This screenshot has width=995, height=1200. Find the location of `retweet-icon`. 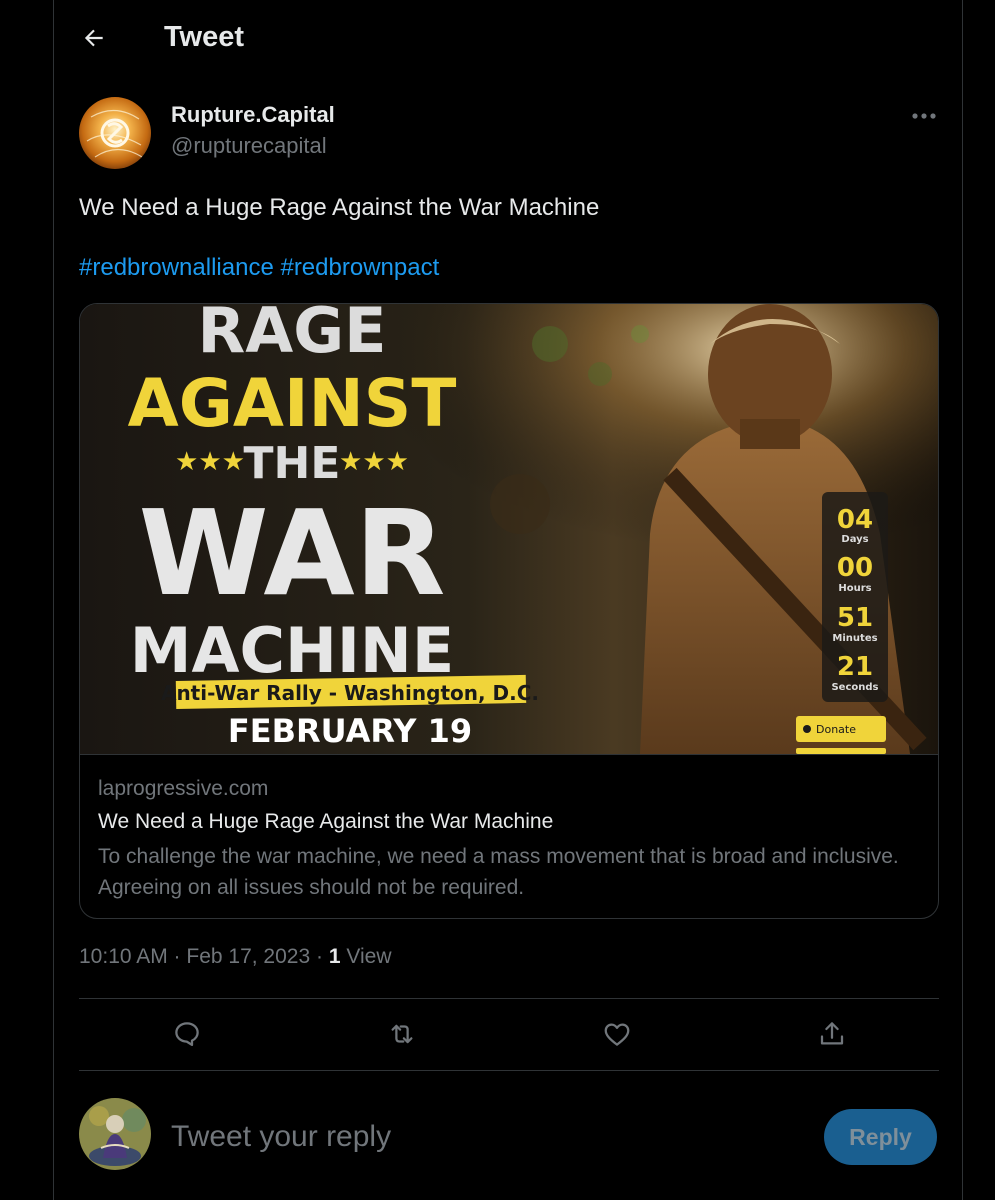

retweet-icon is located at coordinates (402, 1034).